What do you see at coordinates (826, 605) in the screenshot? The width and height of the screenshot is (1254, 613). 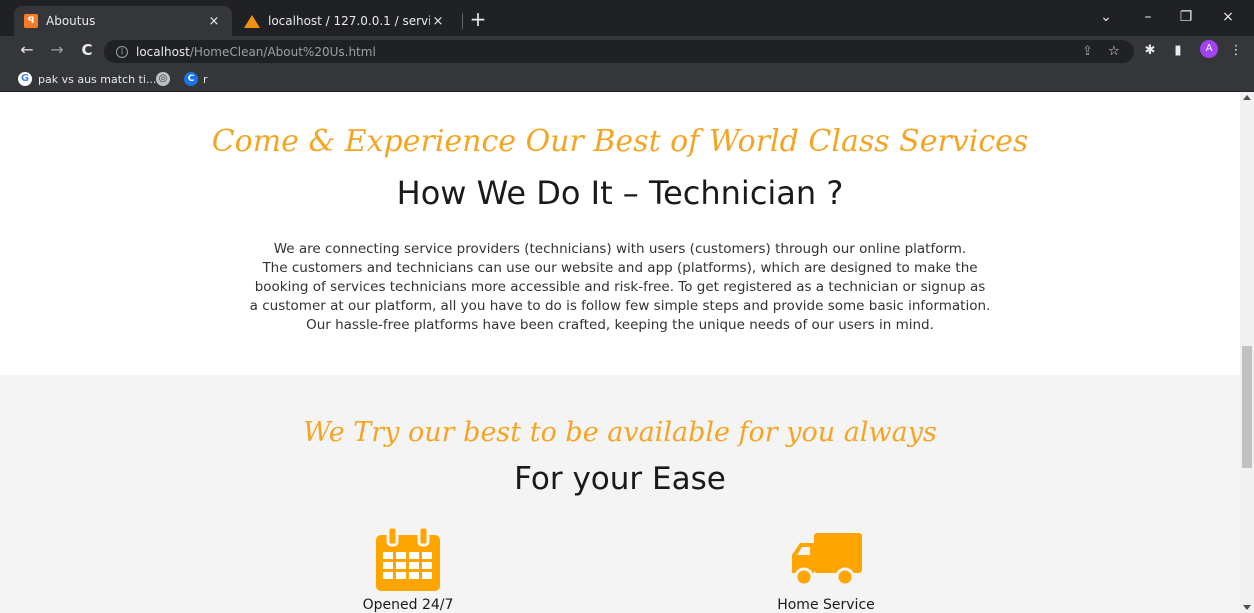 I see `feature-label-home-service: Home Service` at bounding box center [826, 605].